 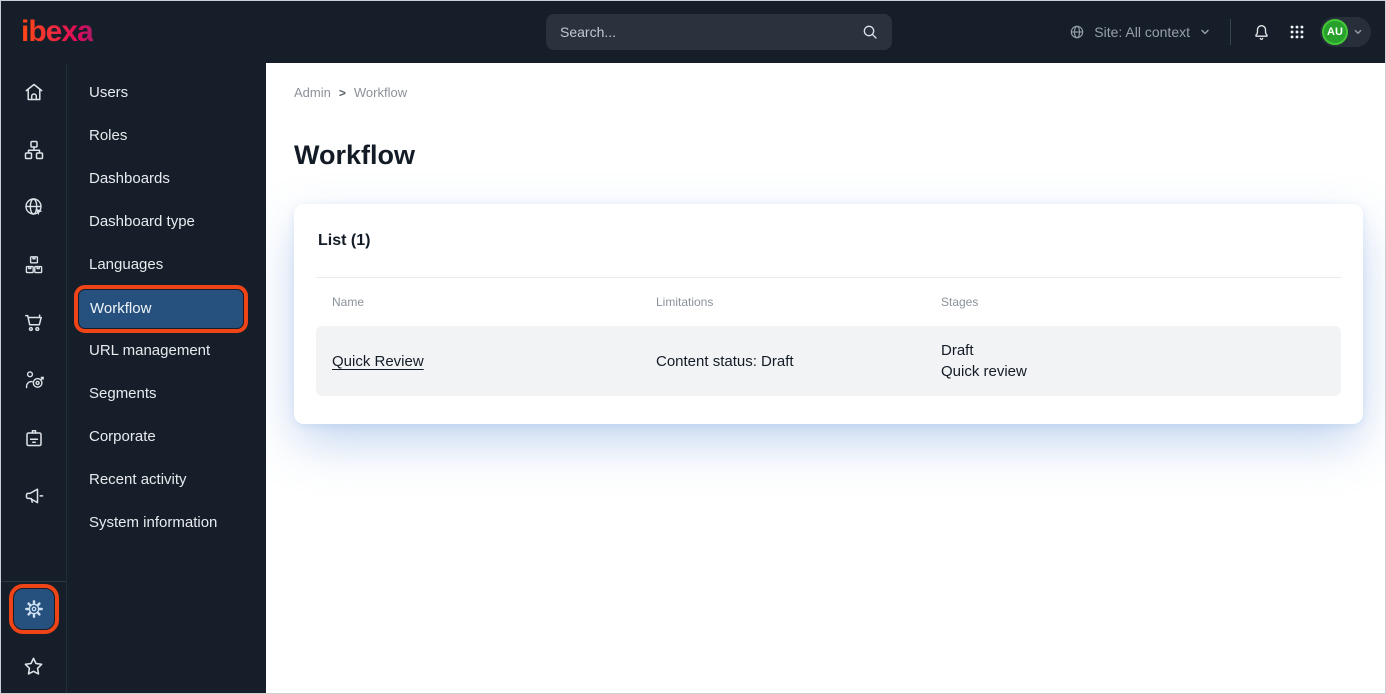 I want to click on rail-favorites-button, so click(x=33, y=665).